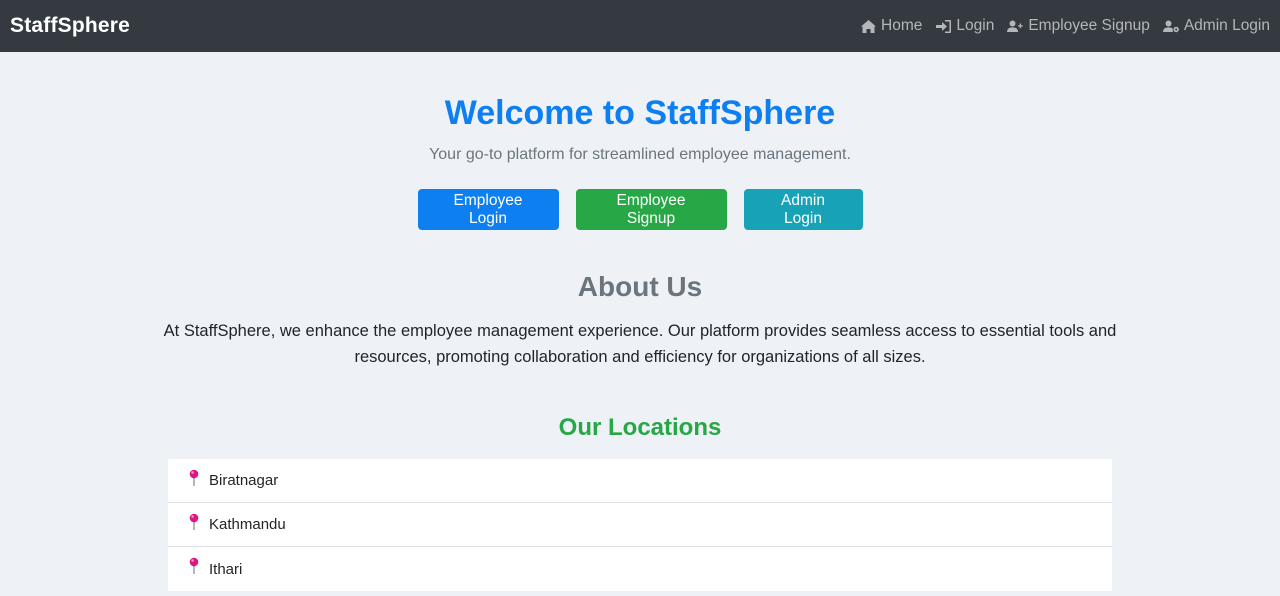 The width and height of the screenshot is (1280, 596). What do you see at coordinates (640, 481) in the screenshot?
I see `location-item: Biratnagar` at bounding box center [640, 481].